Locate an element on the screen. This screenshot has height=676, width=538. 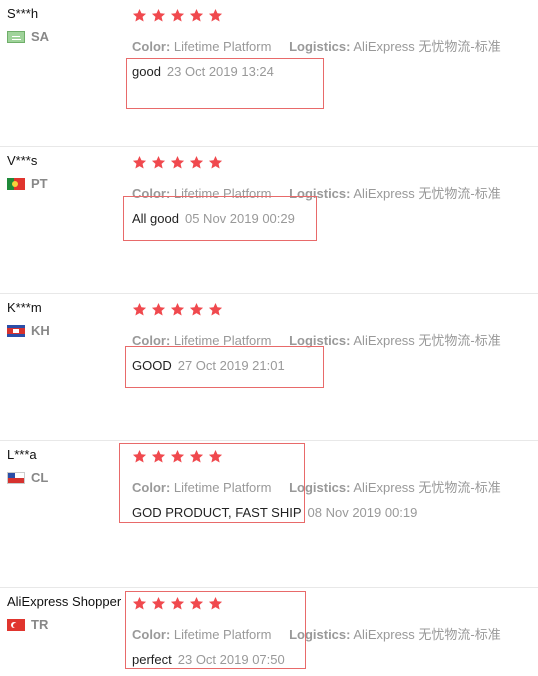
reviewer-name: L***a is located at coordinates (22, 454).